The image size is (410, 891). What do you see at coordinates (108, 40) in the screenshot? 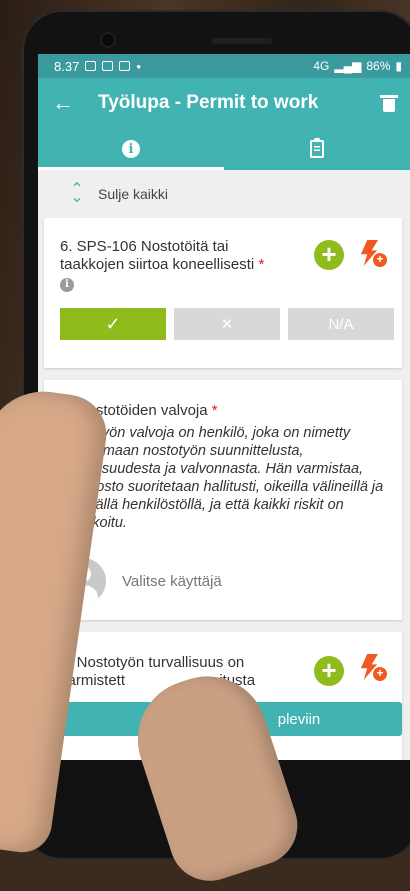
I see `camera` at bounding box center [108, 40].